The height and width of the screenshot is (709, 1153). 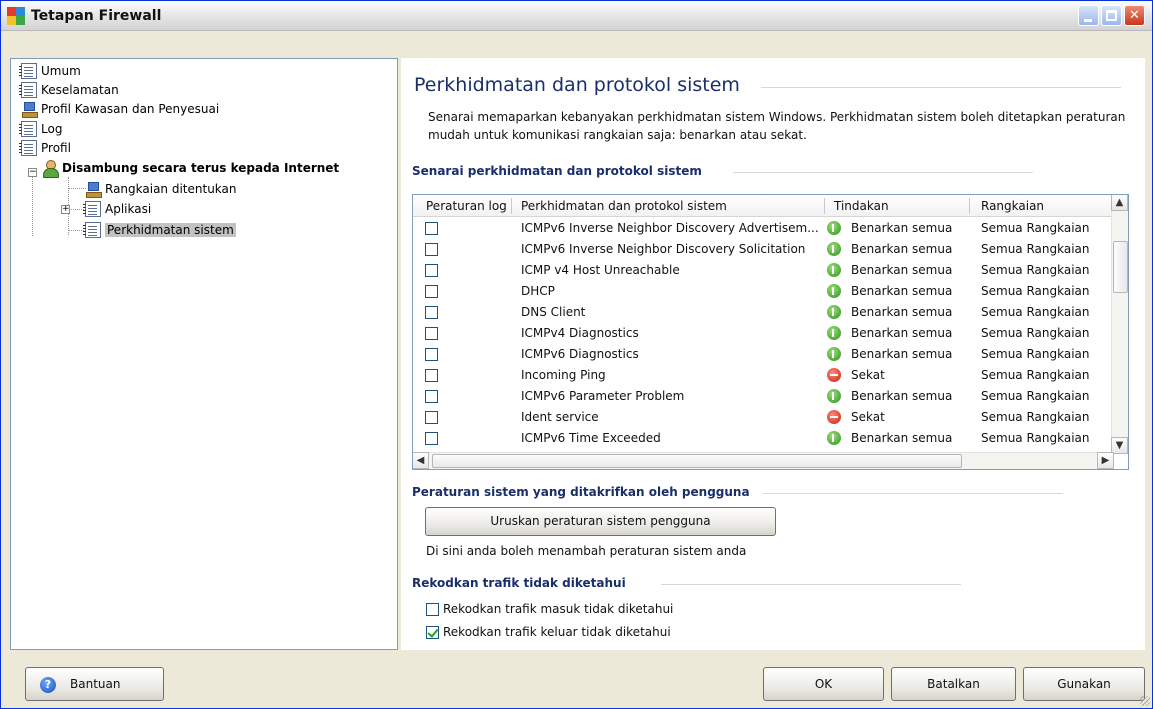 What do you see at coordinates (1088, 15) in the screenshot?
I see `minimize-button` at bounding box center [1088, 15].